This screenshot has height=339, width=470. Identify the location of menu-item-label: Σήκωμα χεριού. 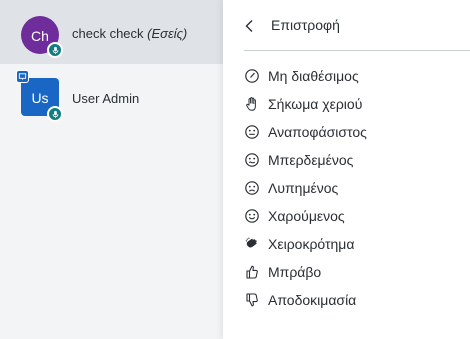
(315, 104).